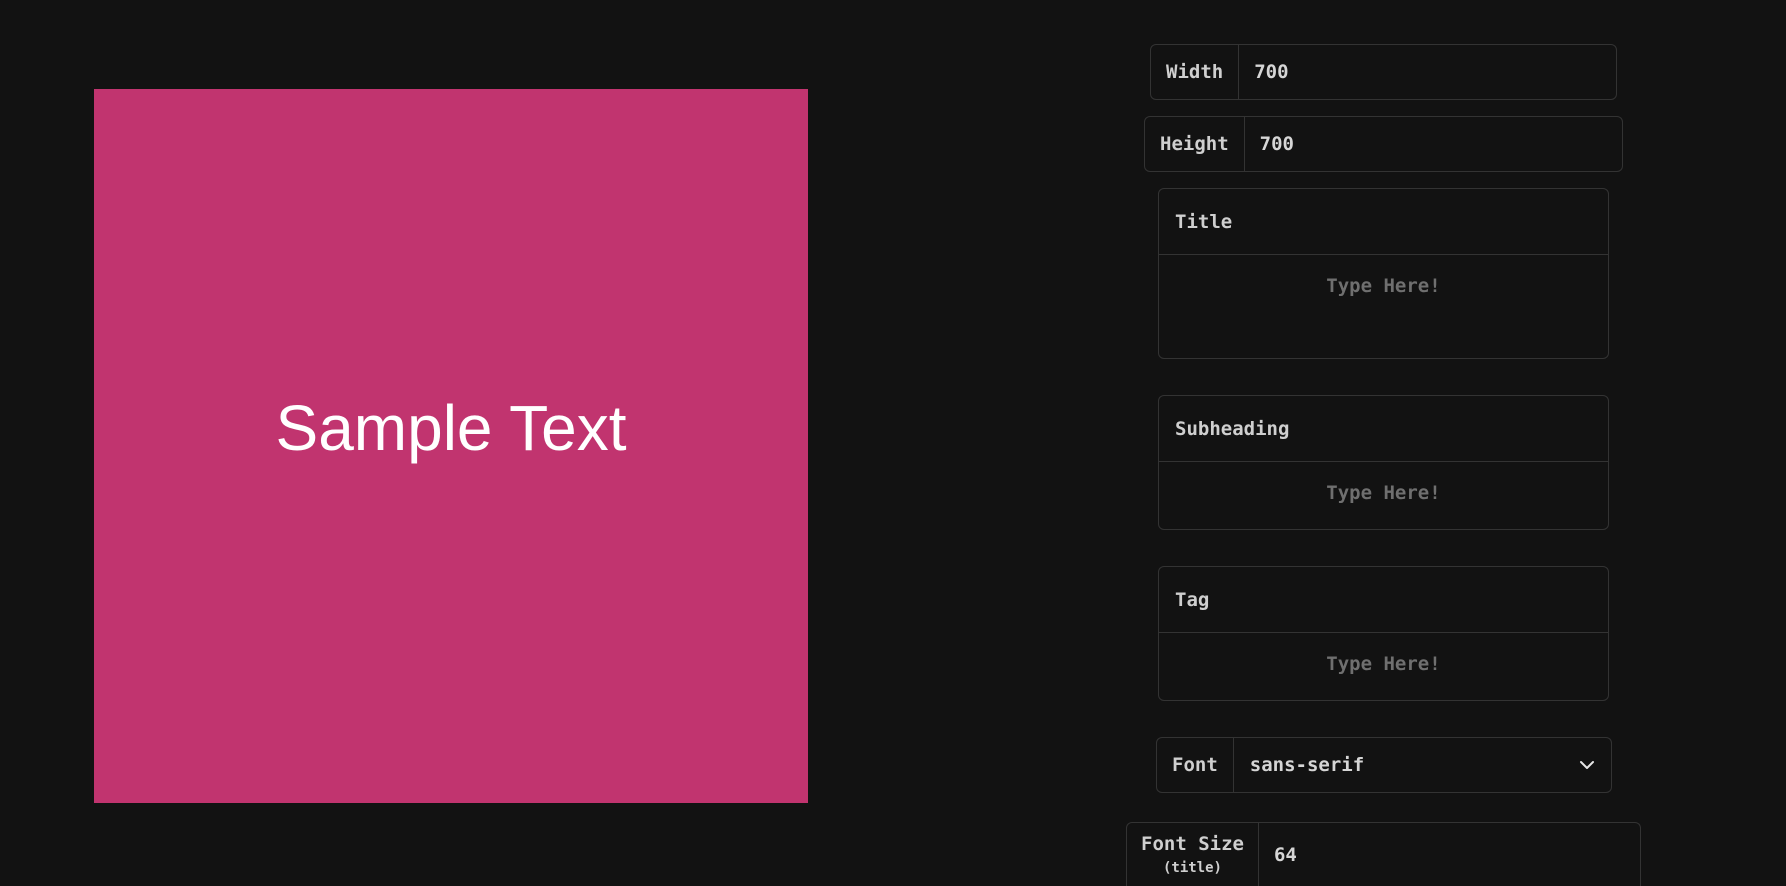 The width and height of the screenshot is (1786, 886). Describe the element at coordinates (1195, 72) in the screenshot. I see `width-label: Width` at that location.